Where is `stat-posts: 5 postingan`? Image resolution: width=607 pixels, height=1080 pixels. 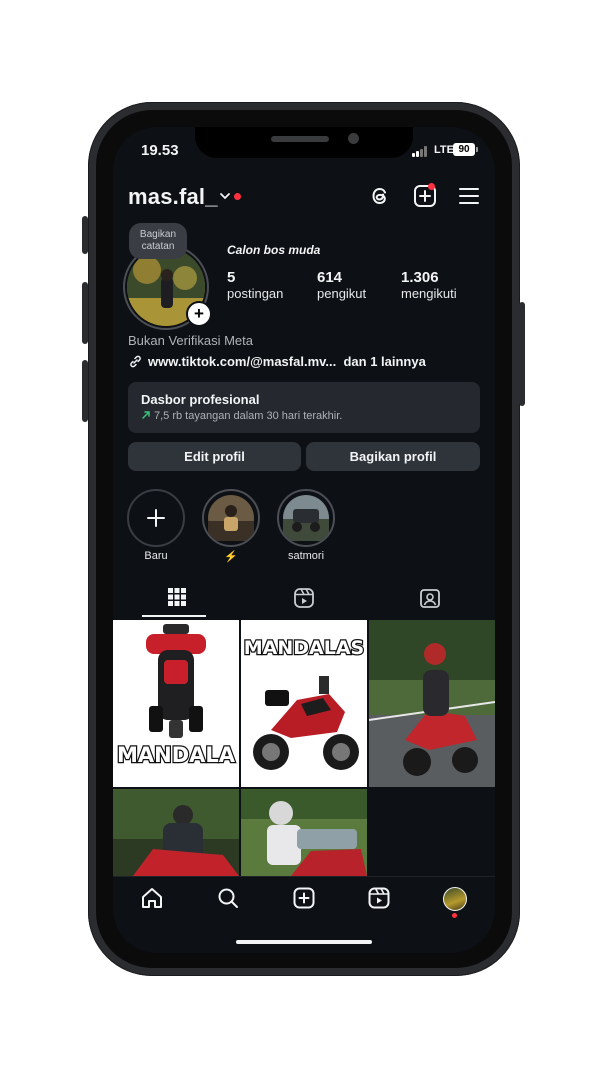
stat-posts: 5 postingan is located at coordinates (255, 285).